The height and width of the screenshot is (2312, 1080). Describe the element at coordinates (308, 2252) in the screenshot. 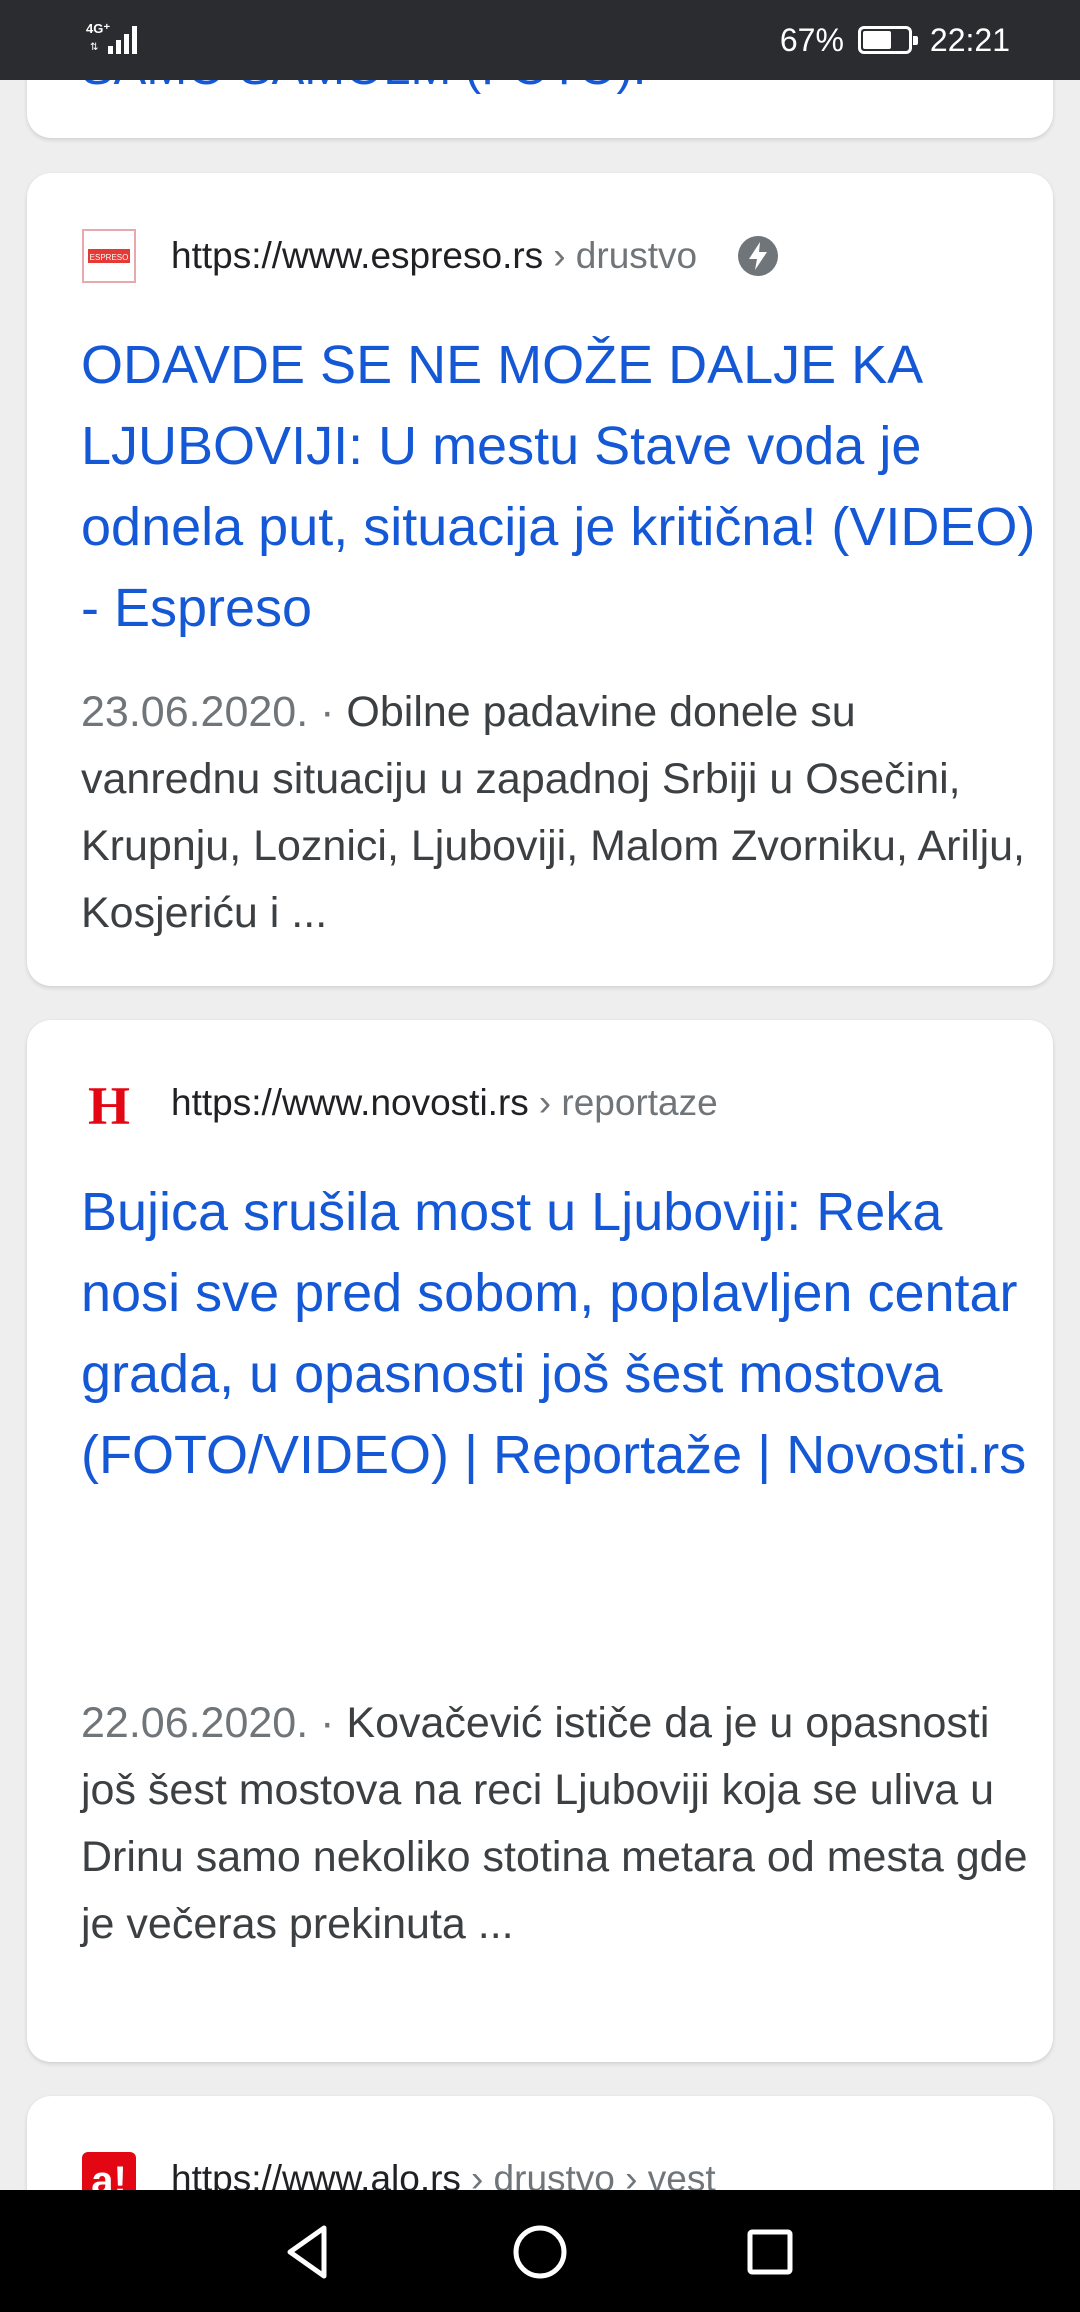

I see `back-triangle-icon` at that location.